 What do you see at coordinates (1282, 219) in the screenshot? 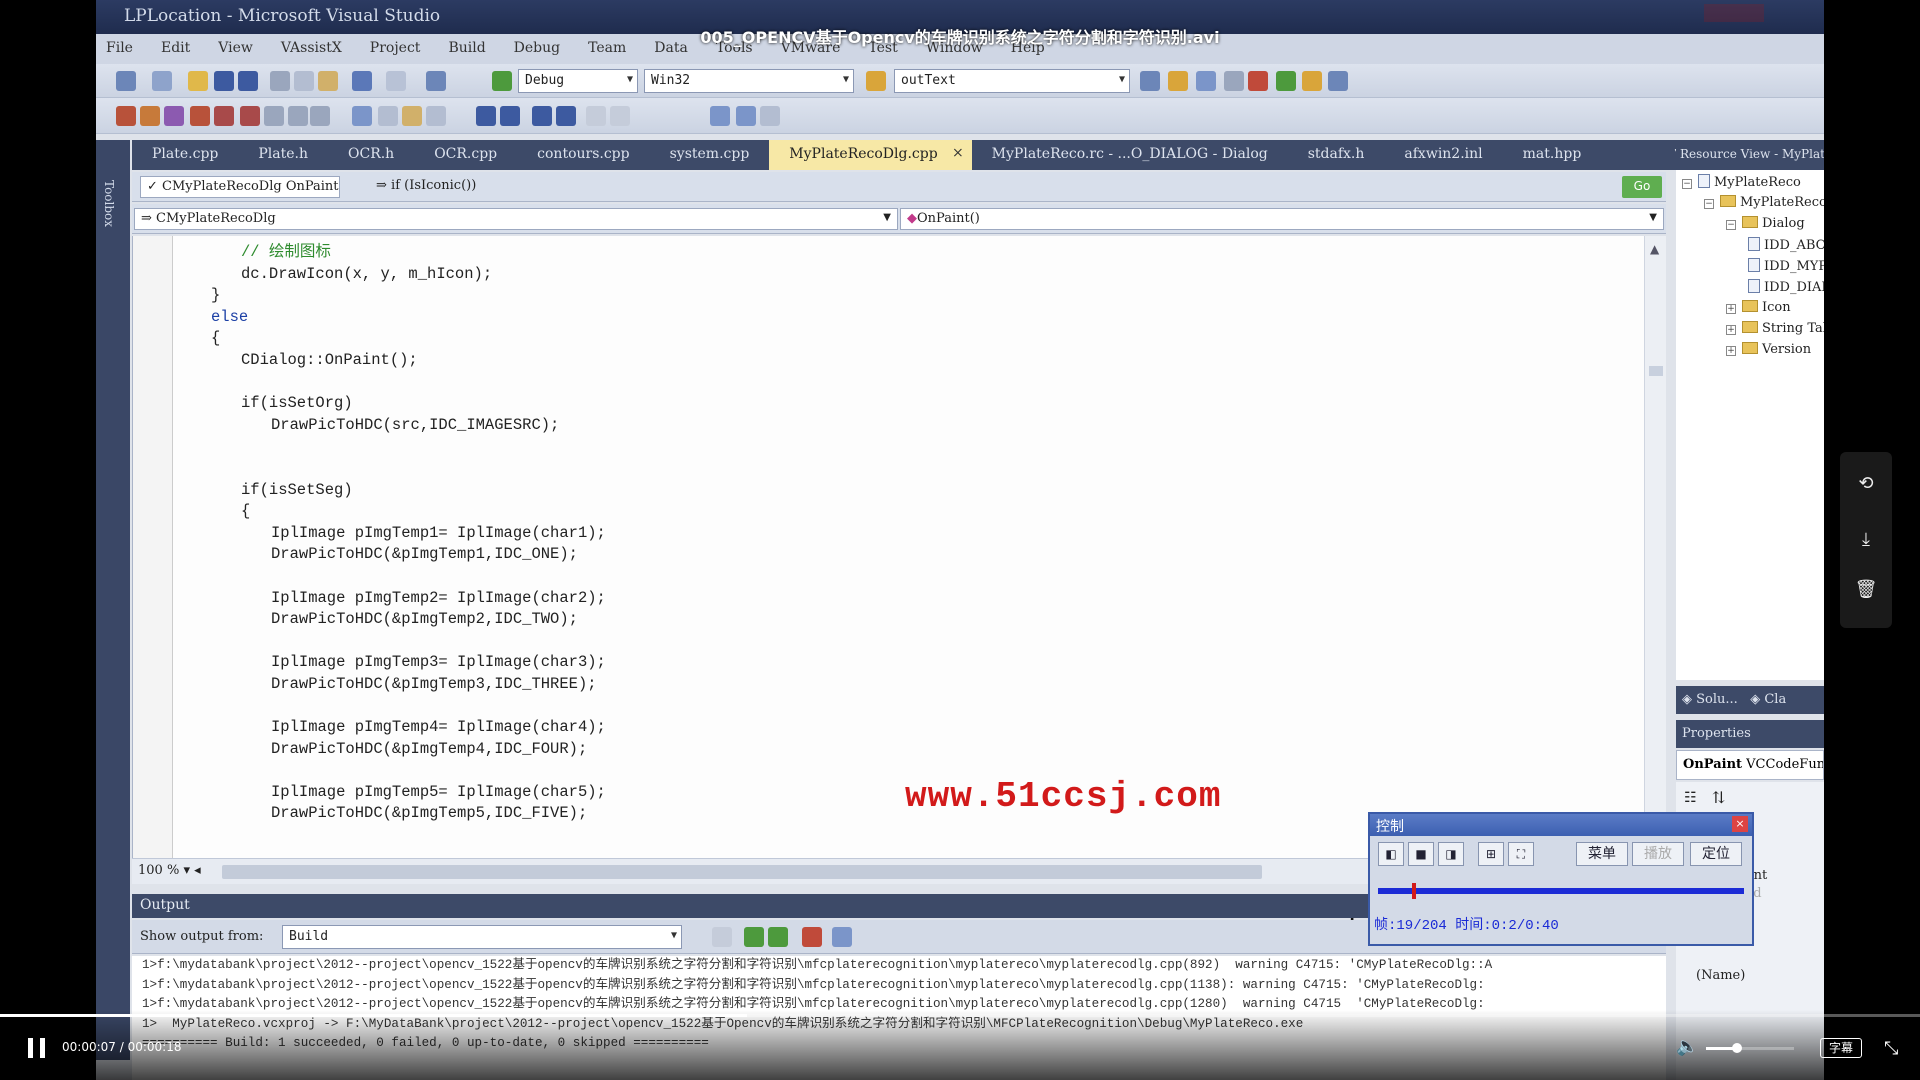
I see `member-combo: ◆OnPaint() ▼` at bounding box center [1282, 219].